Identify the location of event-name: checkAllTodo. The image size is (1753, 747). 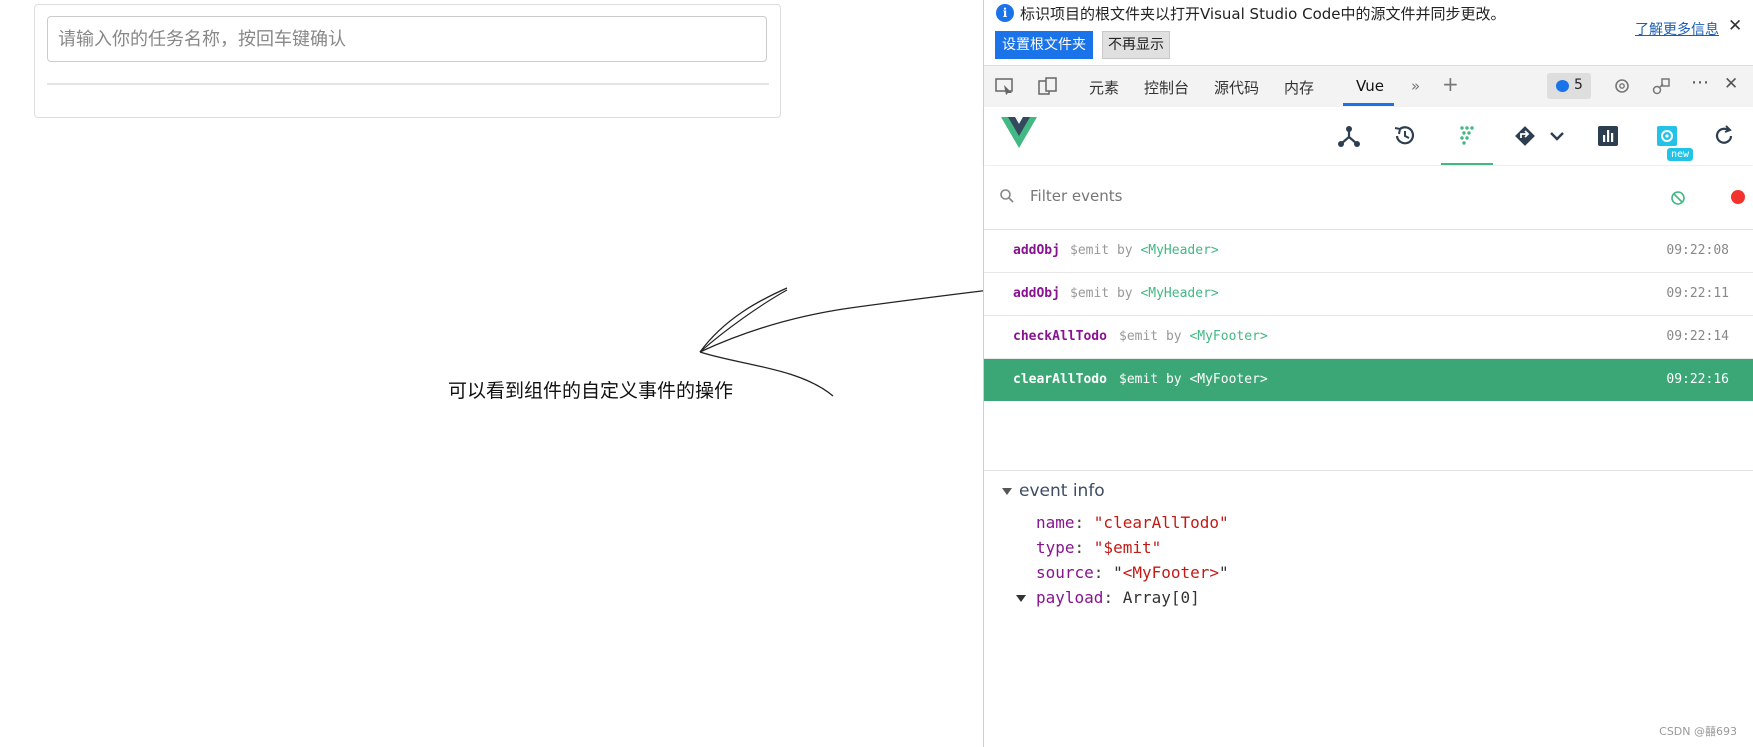
(1060, 336).